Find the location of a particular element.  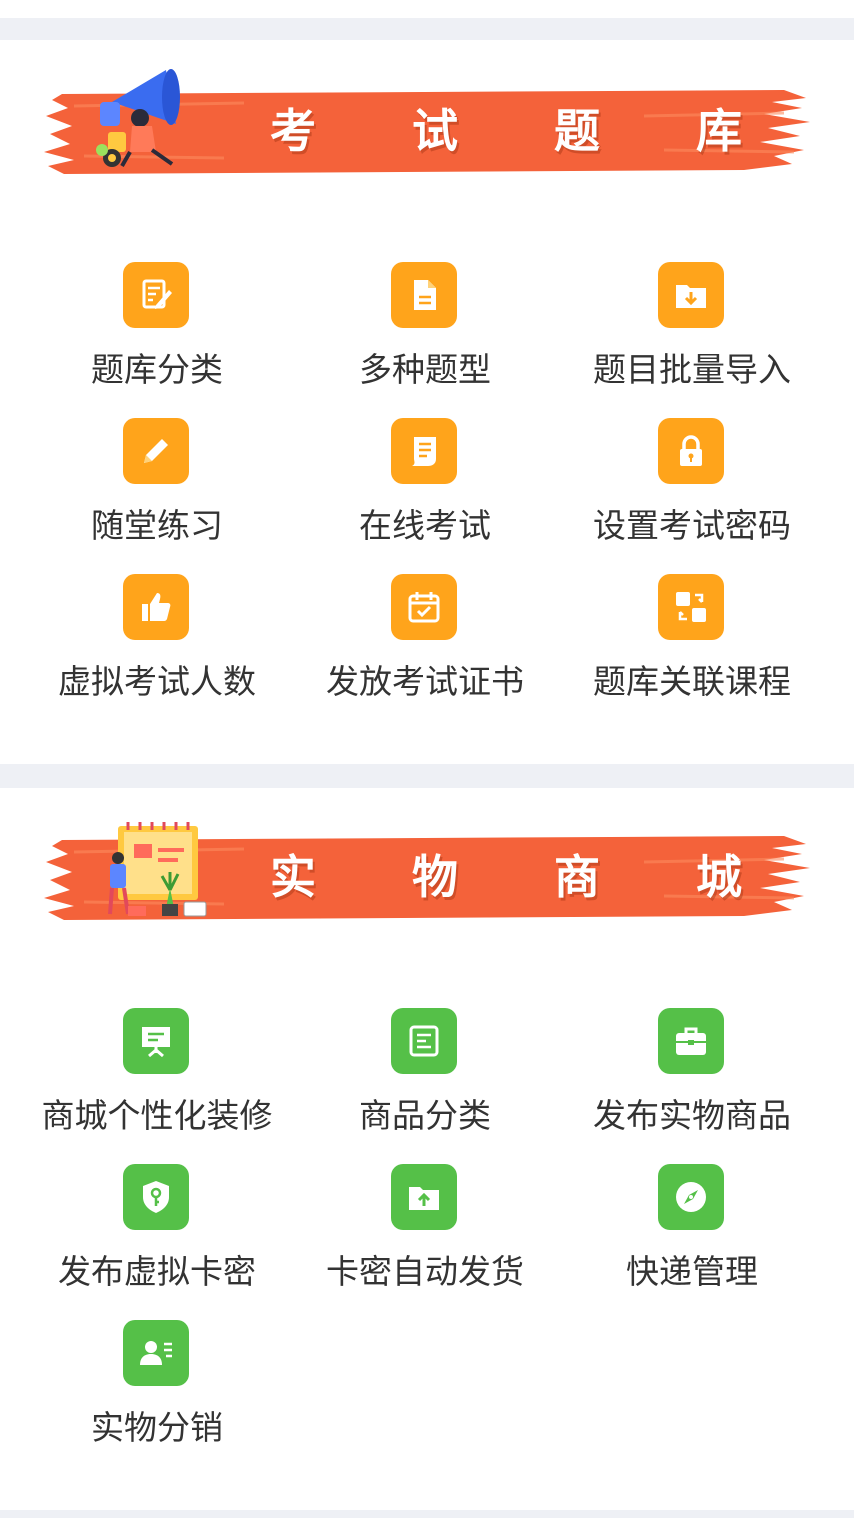

feature-label: 题目批量导入 is located at coordinates (692, 369).